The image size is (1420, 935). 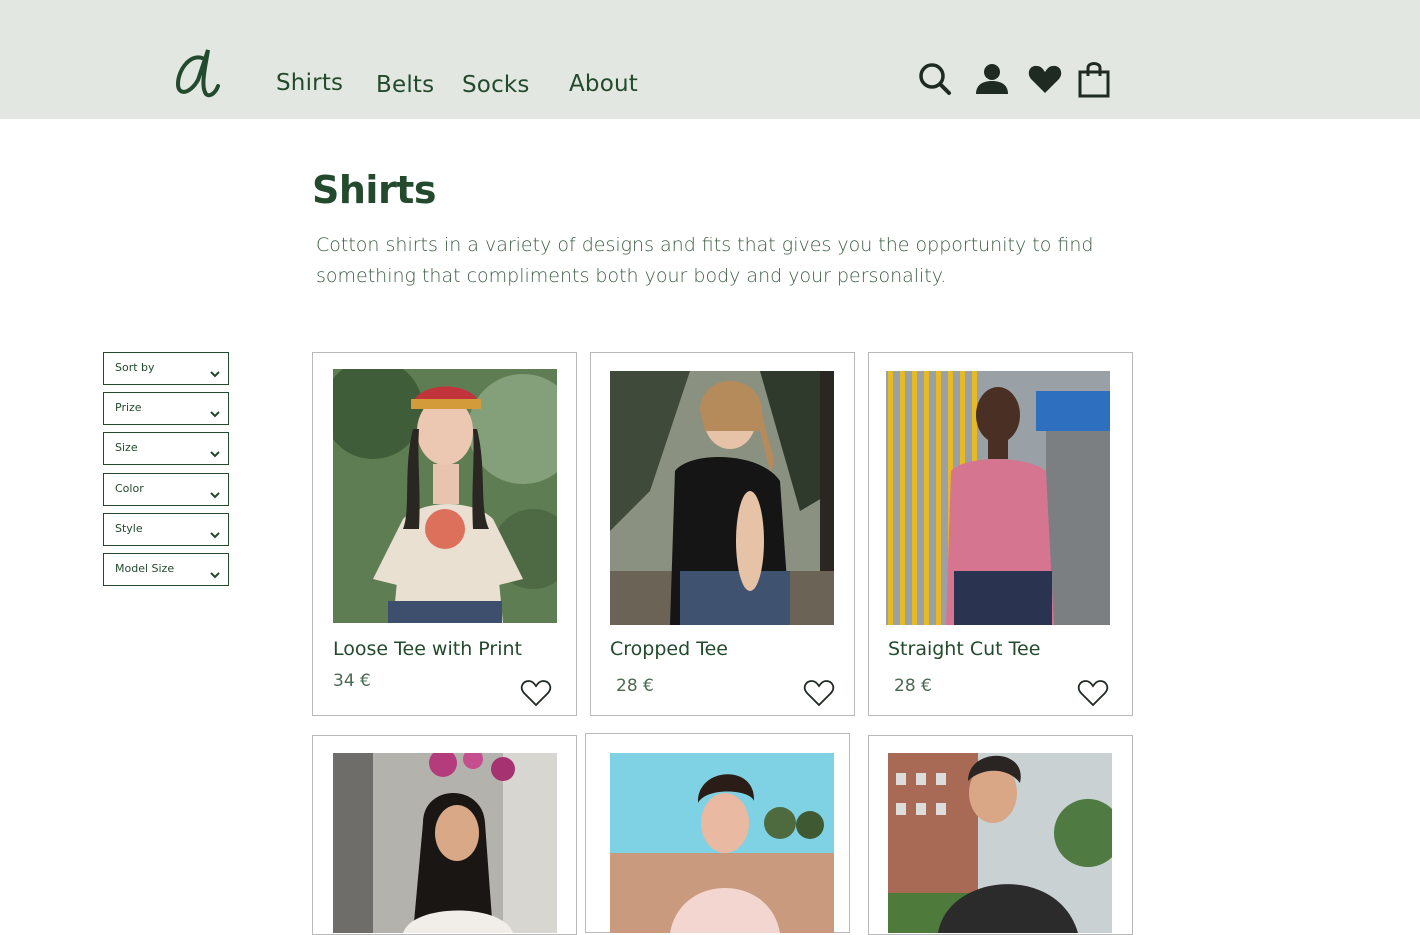 What do you see at coordinates (935, 79) in the screenshot?
I see `search-icon` at bounding box center [935, 79].